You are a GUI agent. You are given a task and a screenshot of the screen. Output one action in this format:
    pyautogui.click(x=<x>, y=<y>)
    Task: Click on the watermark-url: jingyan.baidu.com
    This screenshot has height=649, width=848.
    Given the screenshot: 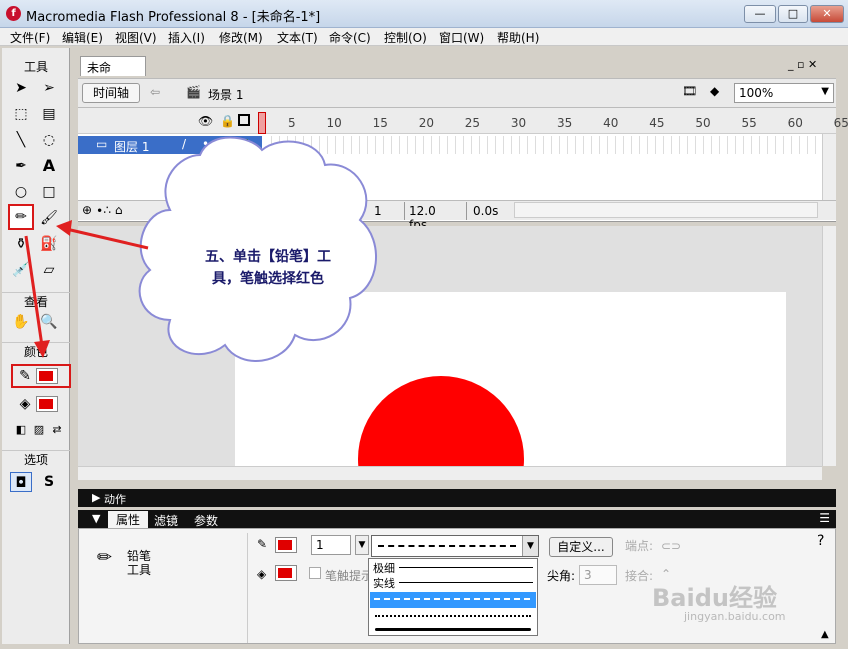 What is the action you would take?
    pyautogui.click(x=735, y=616)
    